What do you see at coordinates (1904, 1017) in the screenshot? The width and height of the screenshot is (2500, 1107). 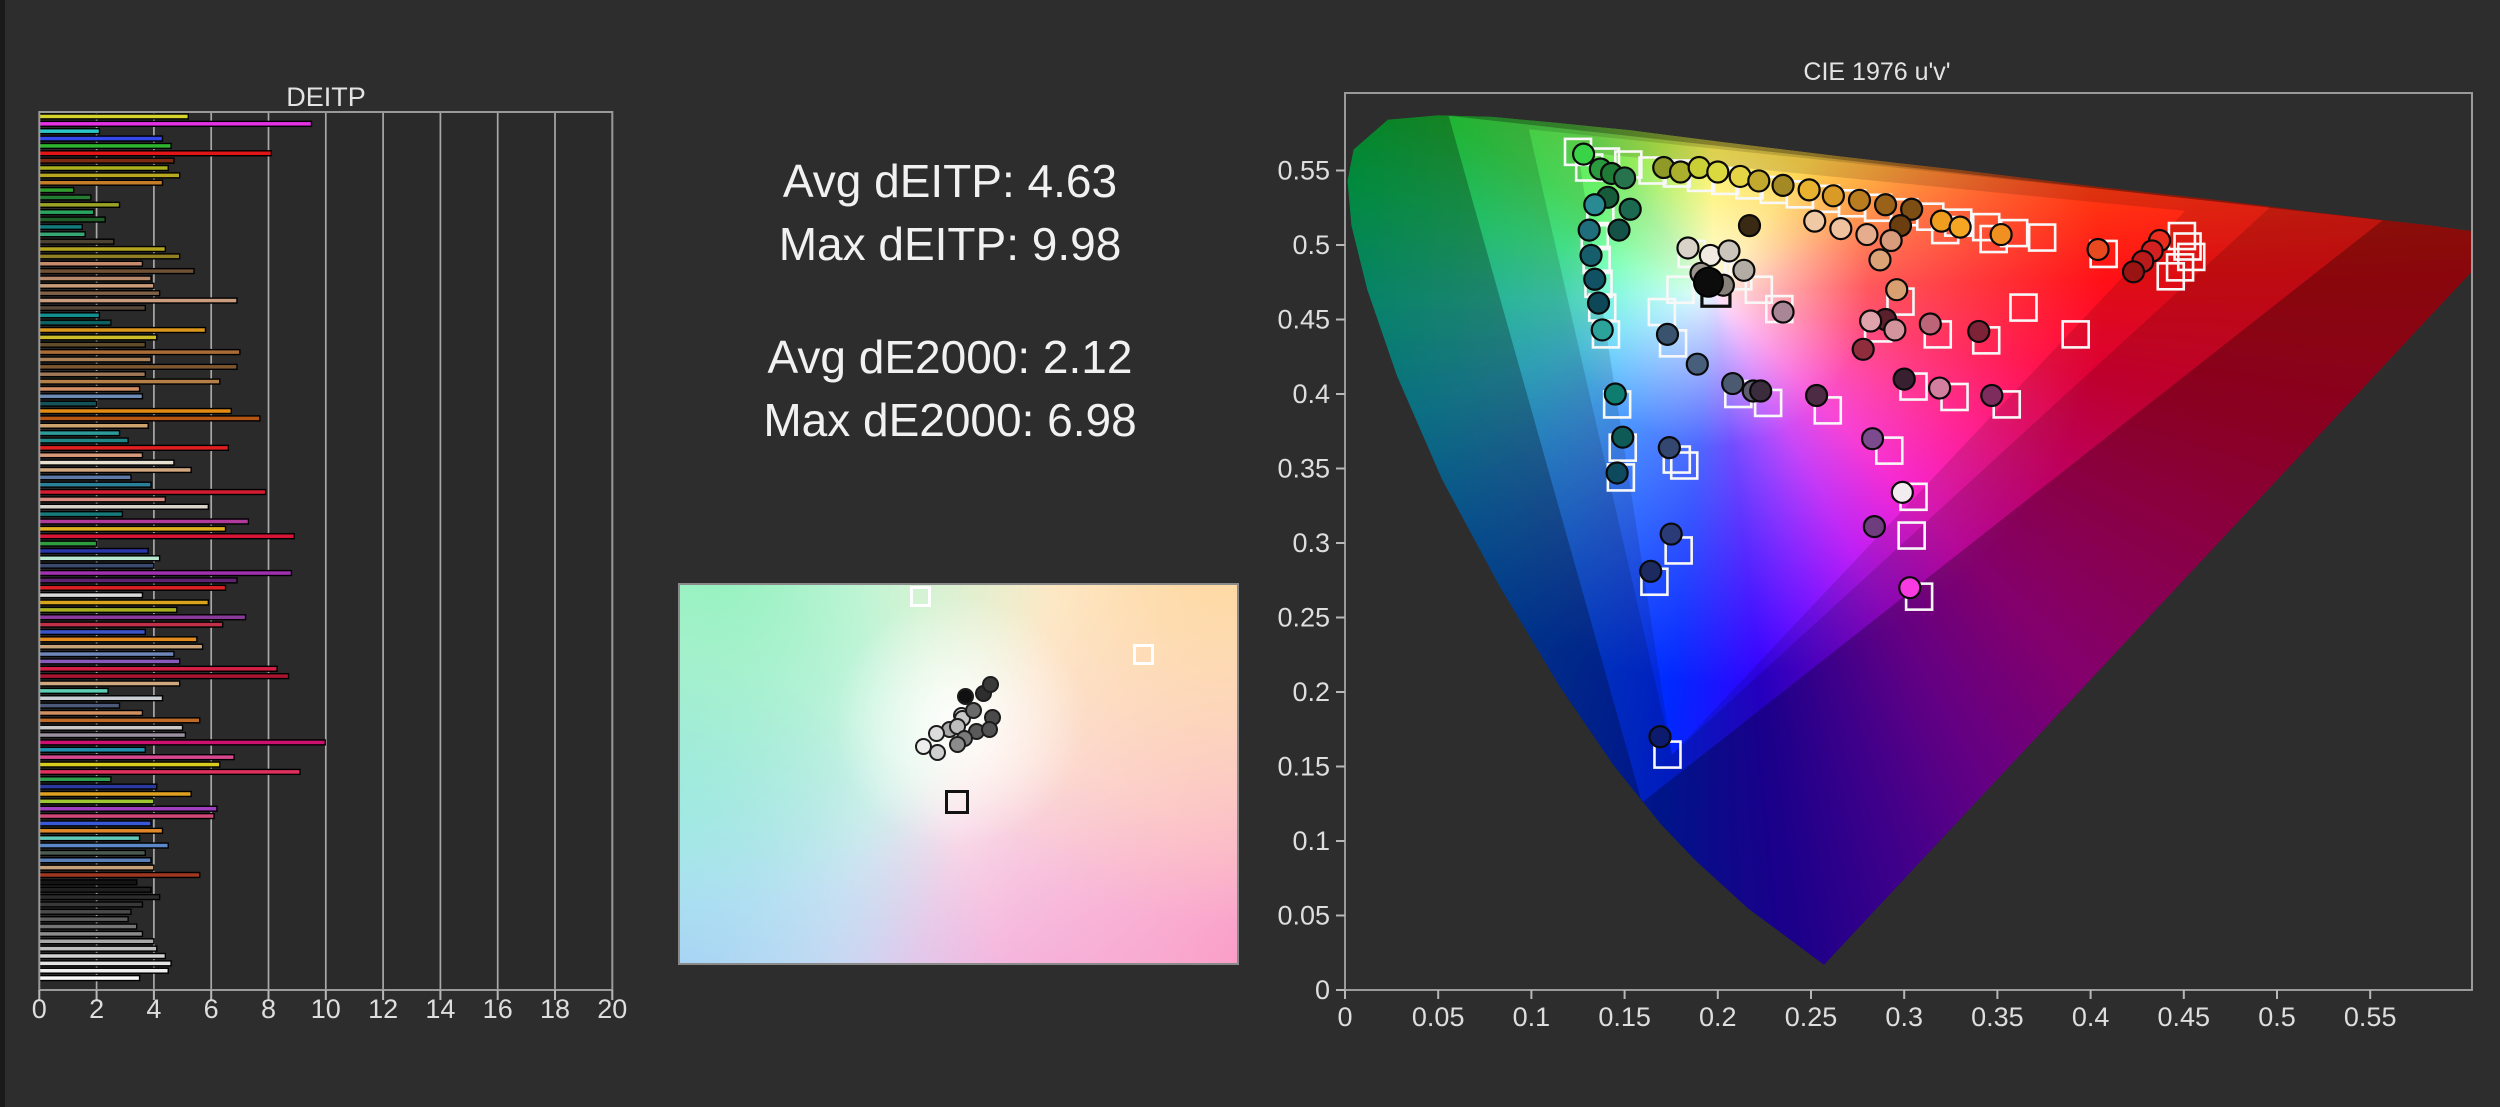 I see `cie-x-tick-label: 0.3` at bounding box center [1904, 1017].